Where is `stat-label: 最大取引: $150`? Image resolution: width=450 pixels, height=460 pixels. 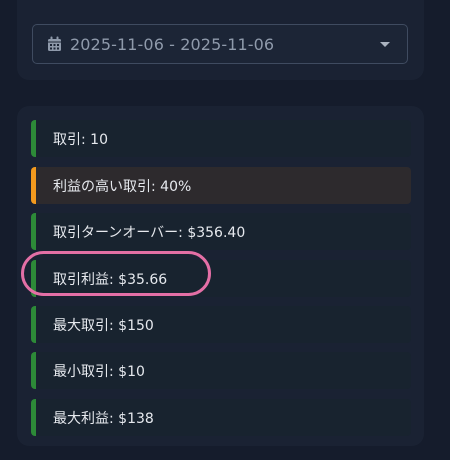
stat-label: 最大取引: $150 is located at coordinates (103, 325).